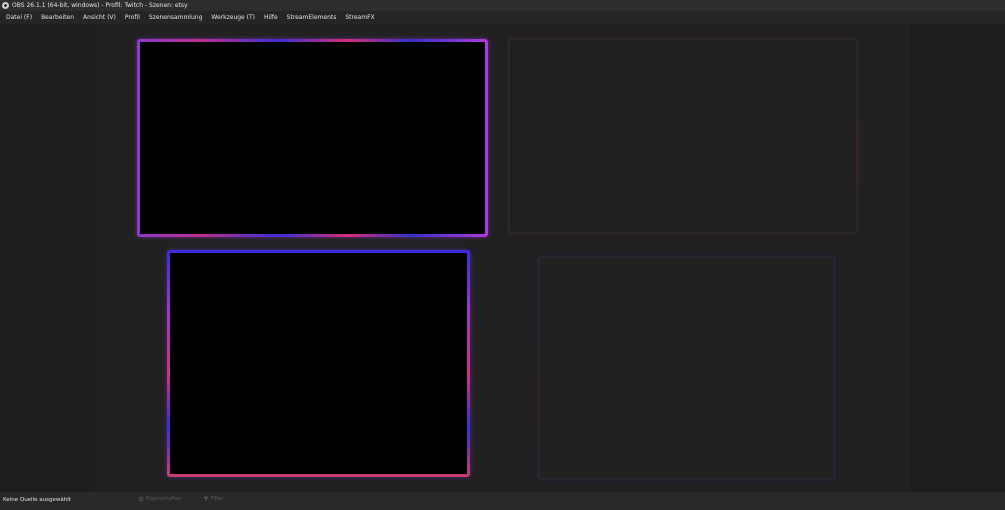  Describe the element at coordinates (312, 138) in the screenshot. I see `scene-source-frame-top-left` at that location.